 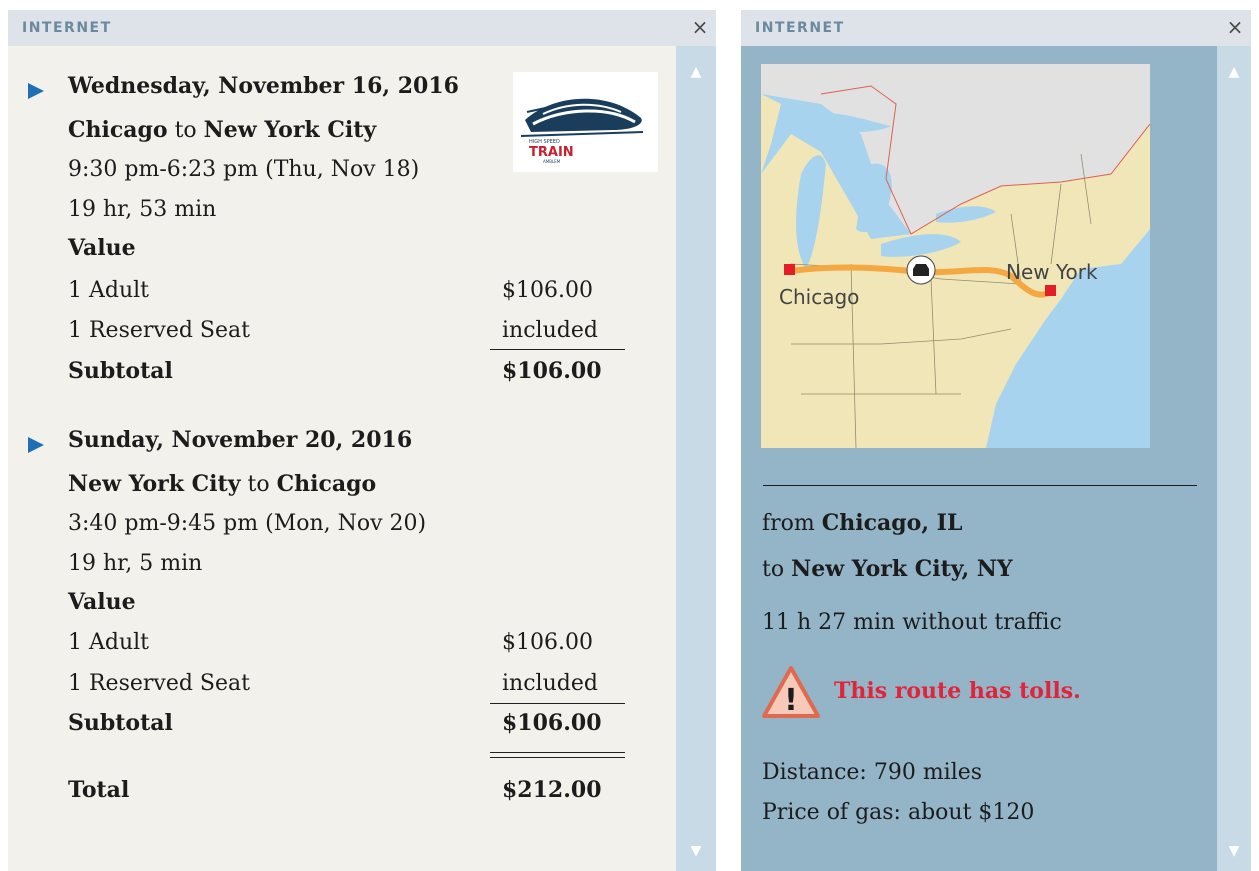 What do you see at coordinates (326, 484) in the screenshot?
I see `destination-city: Chicago` at bounding box center [326, 484].